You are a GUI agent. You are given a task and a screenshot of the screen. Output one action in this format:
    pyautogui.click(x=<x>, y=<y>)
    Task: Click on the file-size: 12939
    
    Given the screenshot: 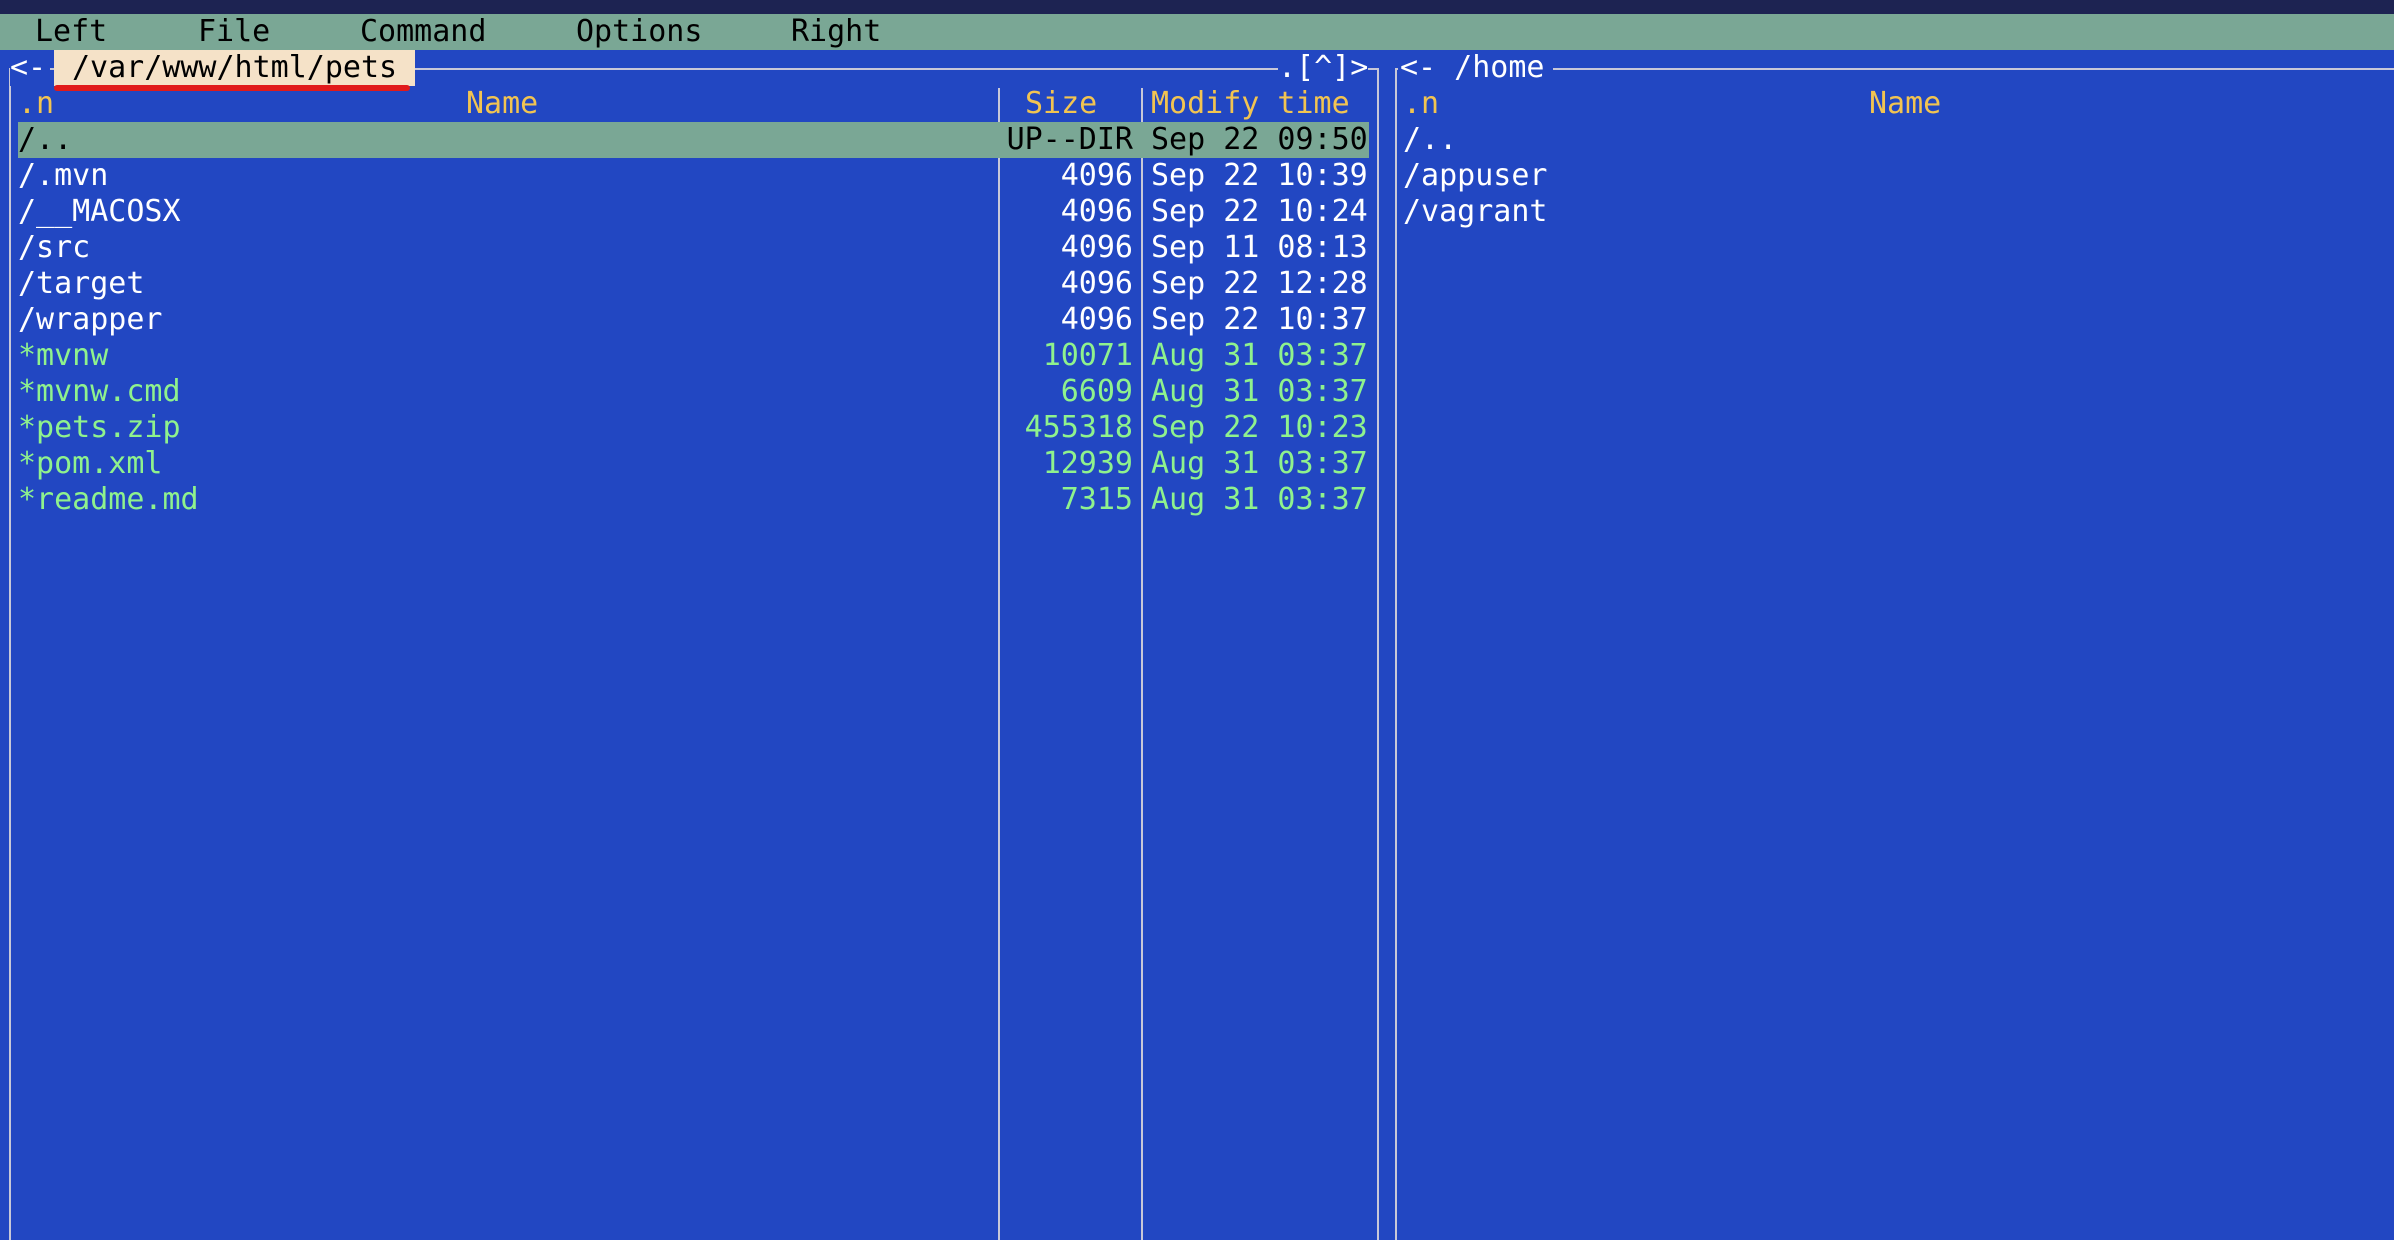 What is the action you would take?
    pyautogui.click(x=1087, y=463)
    